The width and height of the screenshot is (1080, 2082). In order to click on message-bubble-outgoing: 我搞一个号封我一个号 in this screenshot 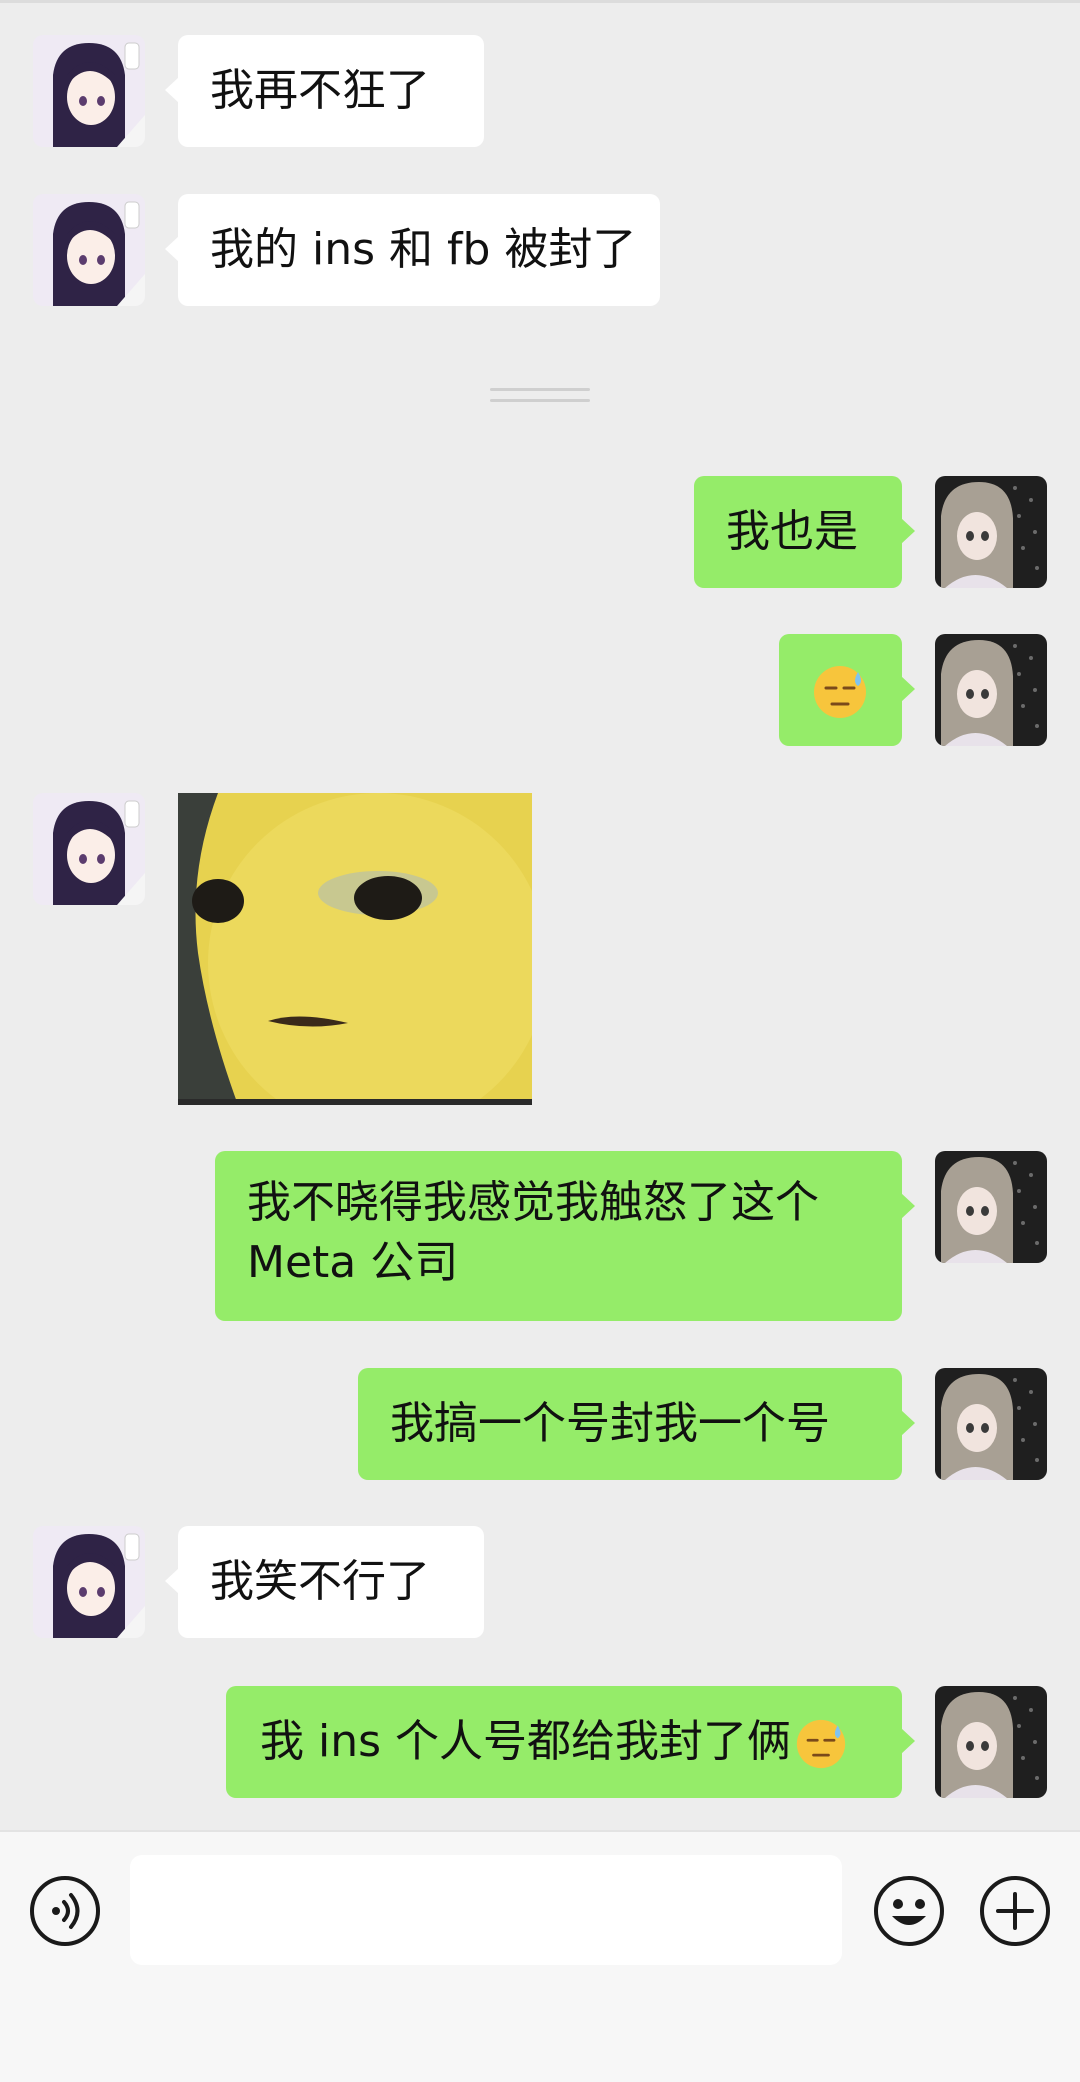, I will do `click(636, 1424)`.